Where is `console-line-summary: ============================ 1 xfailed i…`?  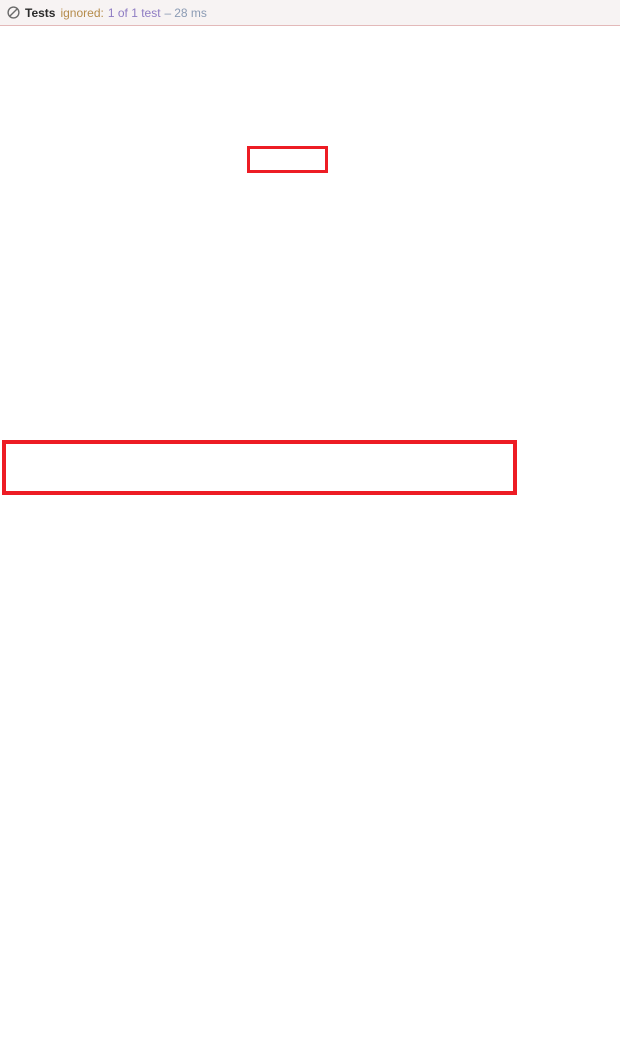 console-line-summary: ============================ 1 xfailed i… is located at coordinates (310, 672).